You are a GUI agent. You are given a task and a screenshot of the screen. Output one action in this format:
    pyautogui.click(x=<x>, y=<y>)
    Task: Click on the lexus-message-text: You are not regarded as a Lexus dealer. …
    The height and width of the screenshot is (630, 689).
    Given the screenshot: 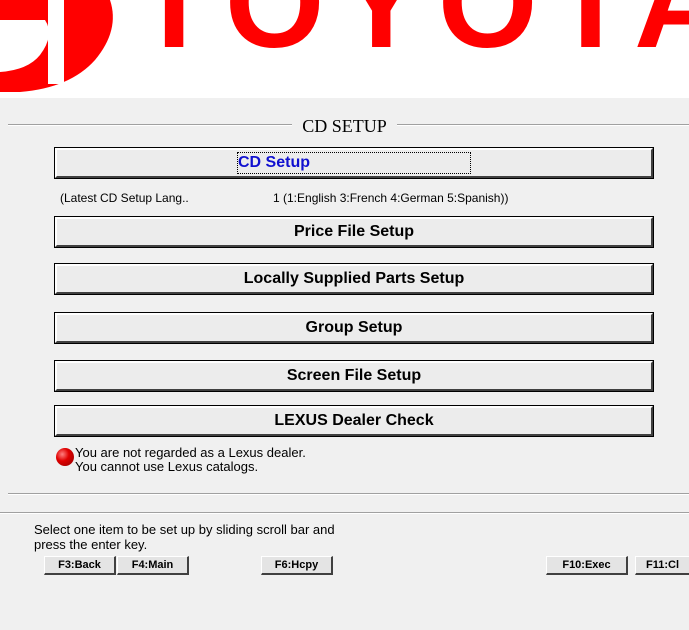 What is the action you would take?
    pyautogui.click(x=190, y=460)
    